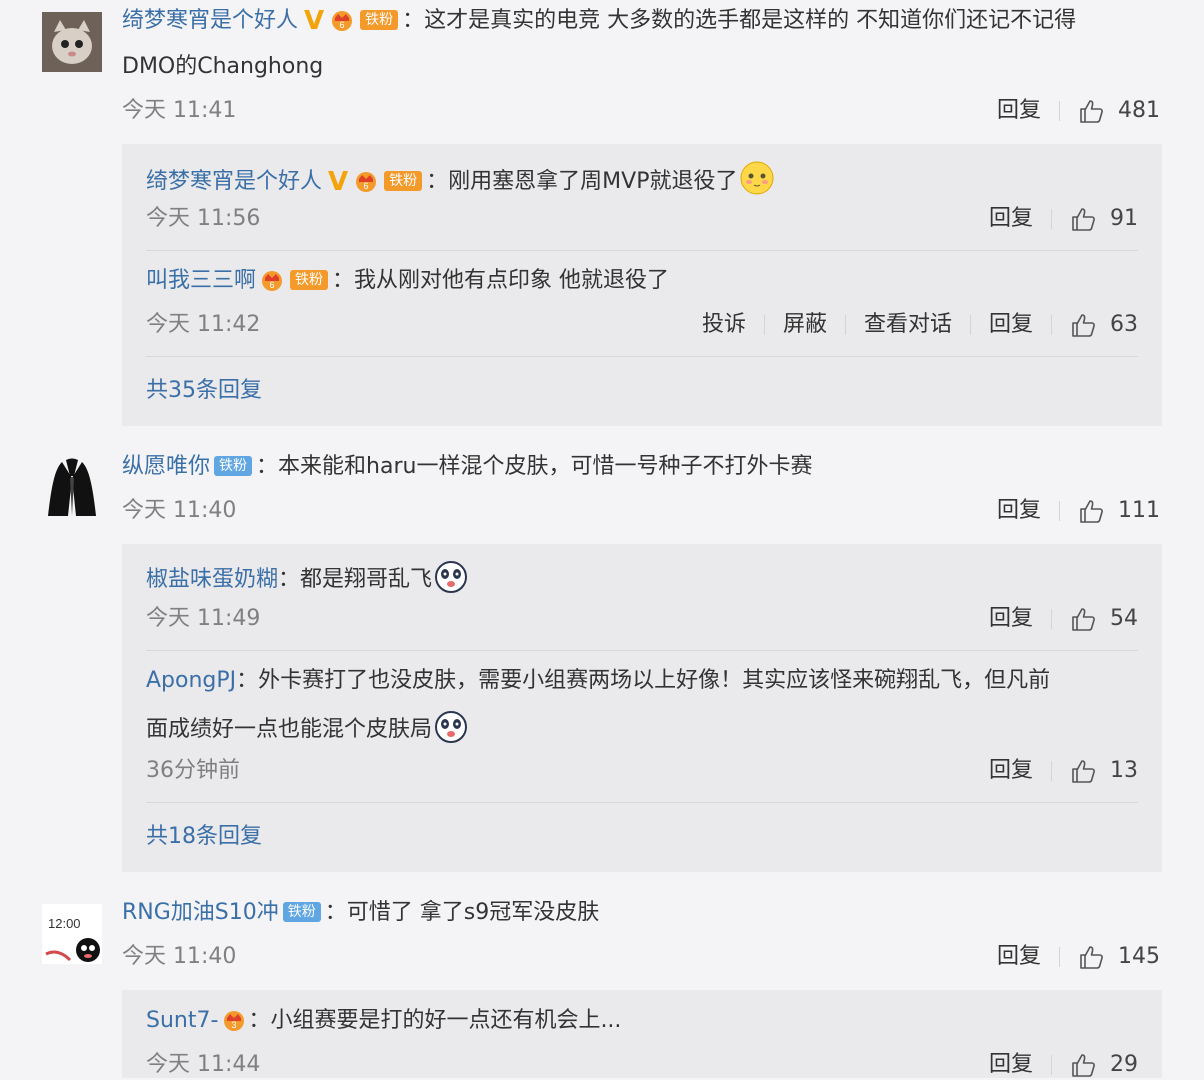 Image resolution: width=1204 pixels, height=1080 pixels. Describe the element at coordinates (1139, 110) in the screenshot. I see `like-count: 481` at that location.